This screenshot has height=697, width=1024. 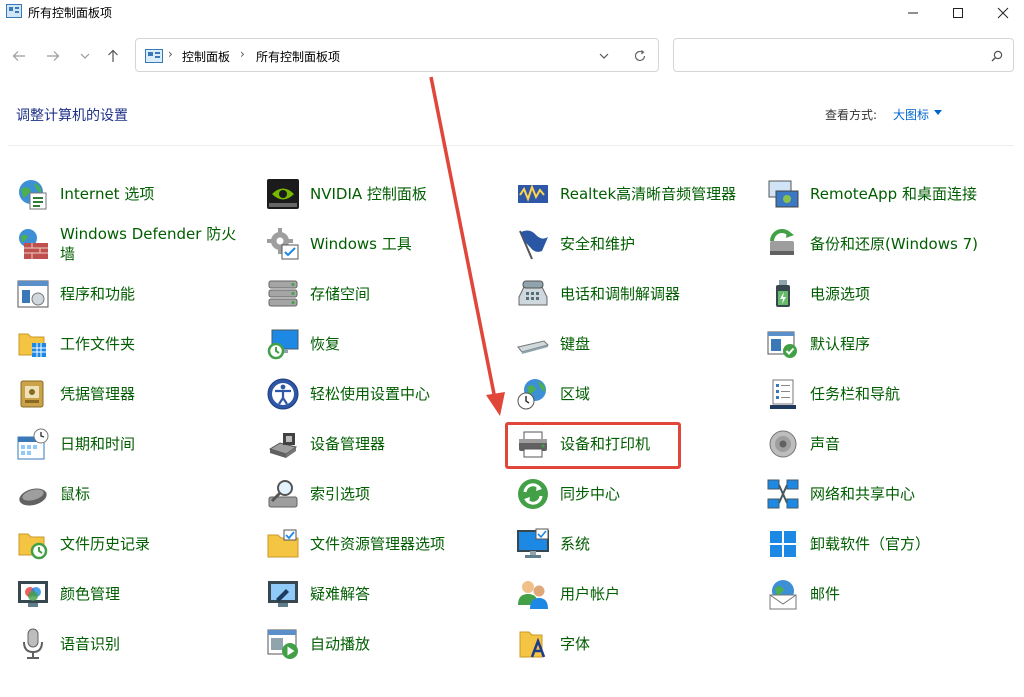 I want to click on item-label: Windows Defender 防火墙, so click(x=155, y=244).